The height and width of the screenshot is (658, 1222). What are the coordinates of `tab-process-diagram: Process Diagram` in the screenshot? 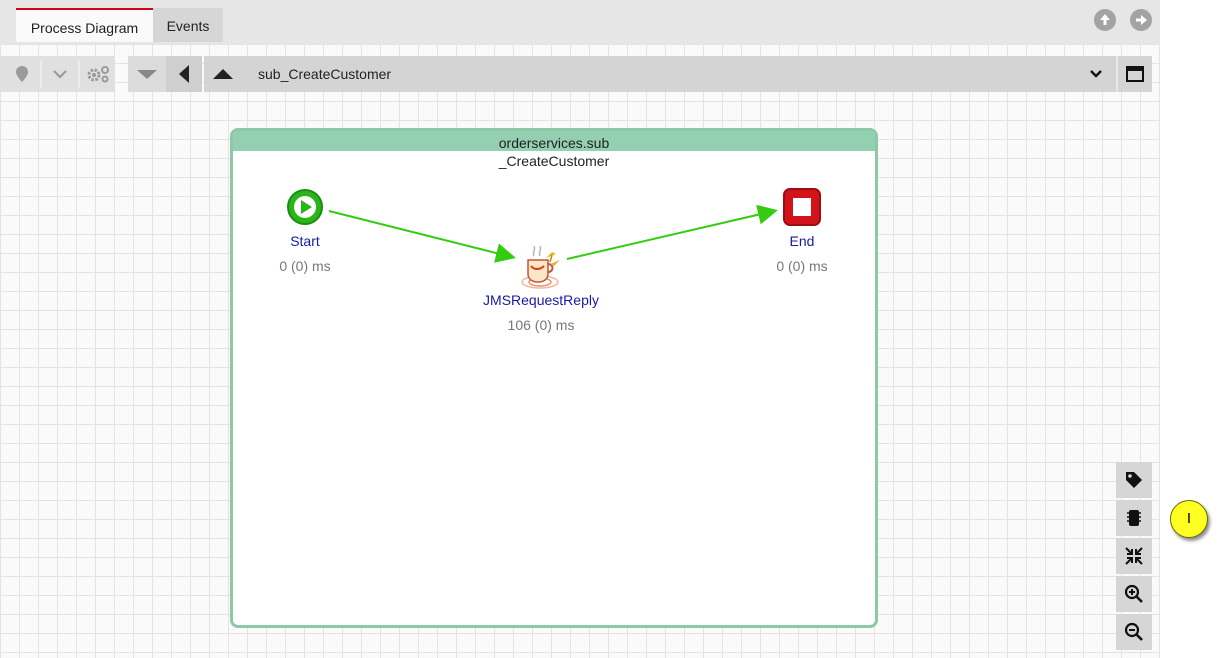 It's located at (84, 25).